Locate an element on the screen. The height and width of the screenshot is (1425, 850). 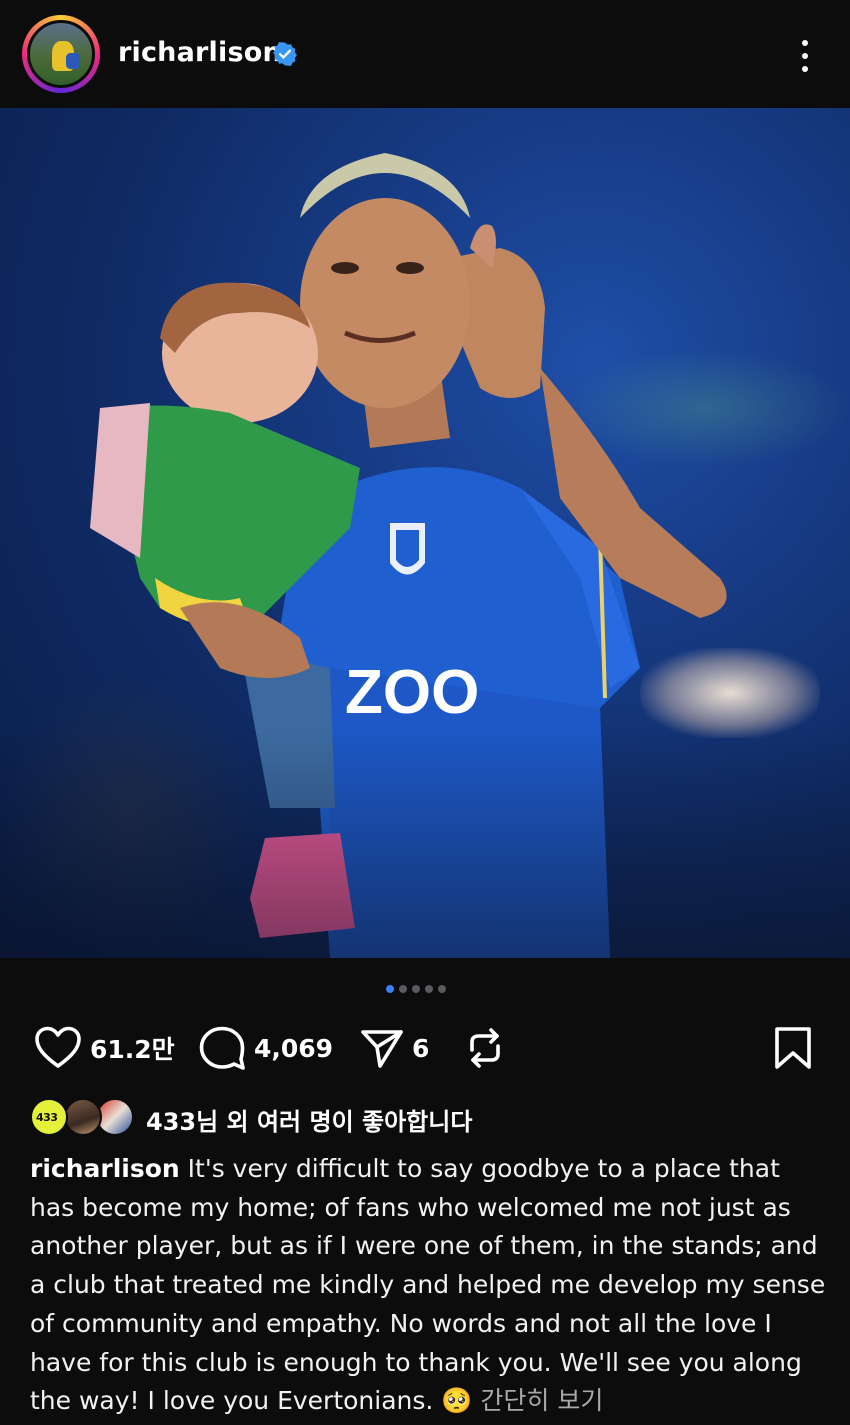
share-action: 6 is located at coordinates (394, 1048).